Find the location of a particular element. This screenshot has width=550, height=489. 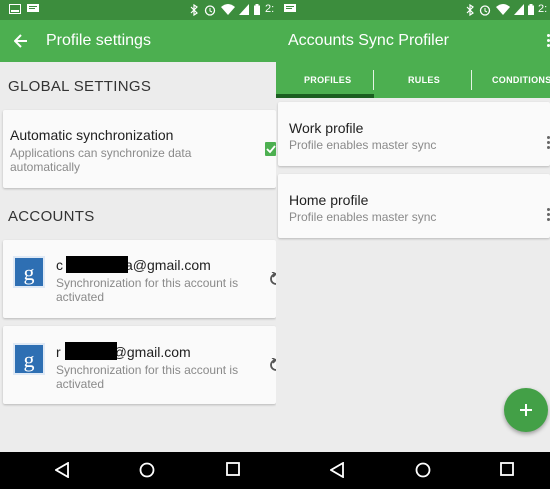

tab-bar: PROFILES RULES CONDITIONS is located at coordinates (413, 80).